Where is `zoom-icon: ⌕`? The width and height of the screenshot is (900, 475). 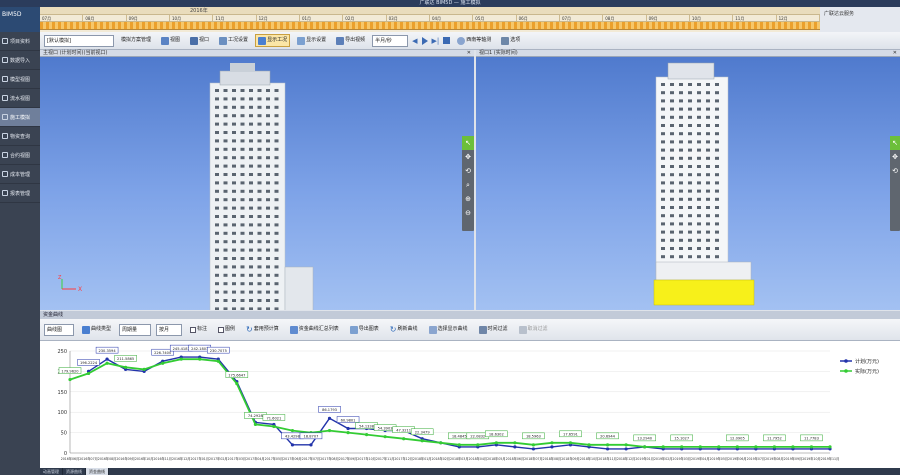
zoom-icon: ⌕ is located at coordinates (468, 185).